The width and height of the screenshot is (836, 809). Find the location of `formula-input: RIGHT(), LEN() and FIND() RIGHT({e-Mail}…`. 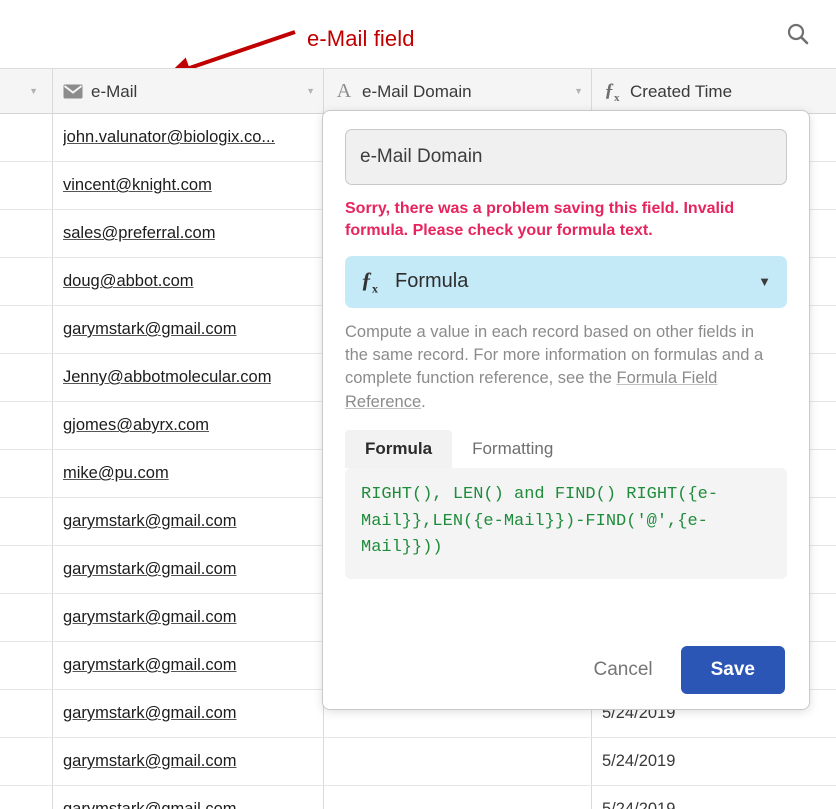

formula-input: RIGHT(), LEN() and FIND() RIGHT({e-Mail}… is located at coordinates (566, 524).